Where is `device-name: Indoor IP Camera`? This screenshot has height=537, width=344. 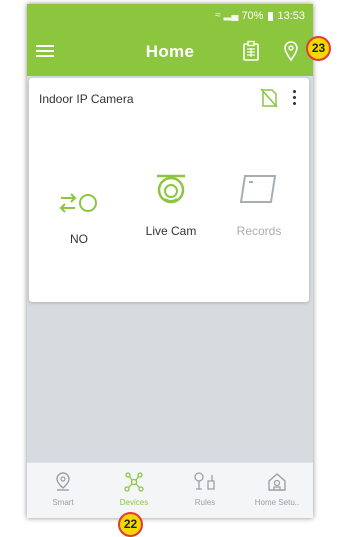
device-name: Indoor IP Camera is located at coordinates (86, 99).